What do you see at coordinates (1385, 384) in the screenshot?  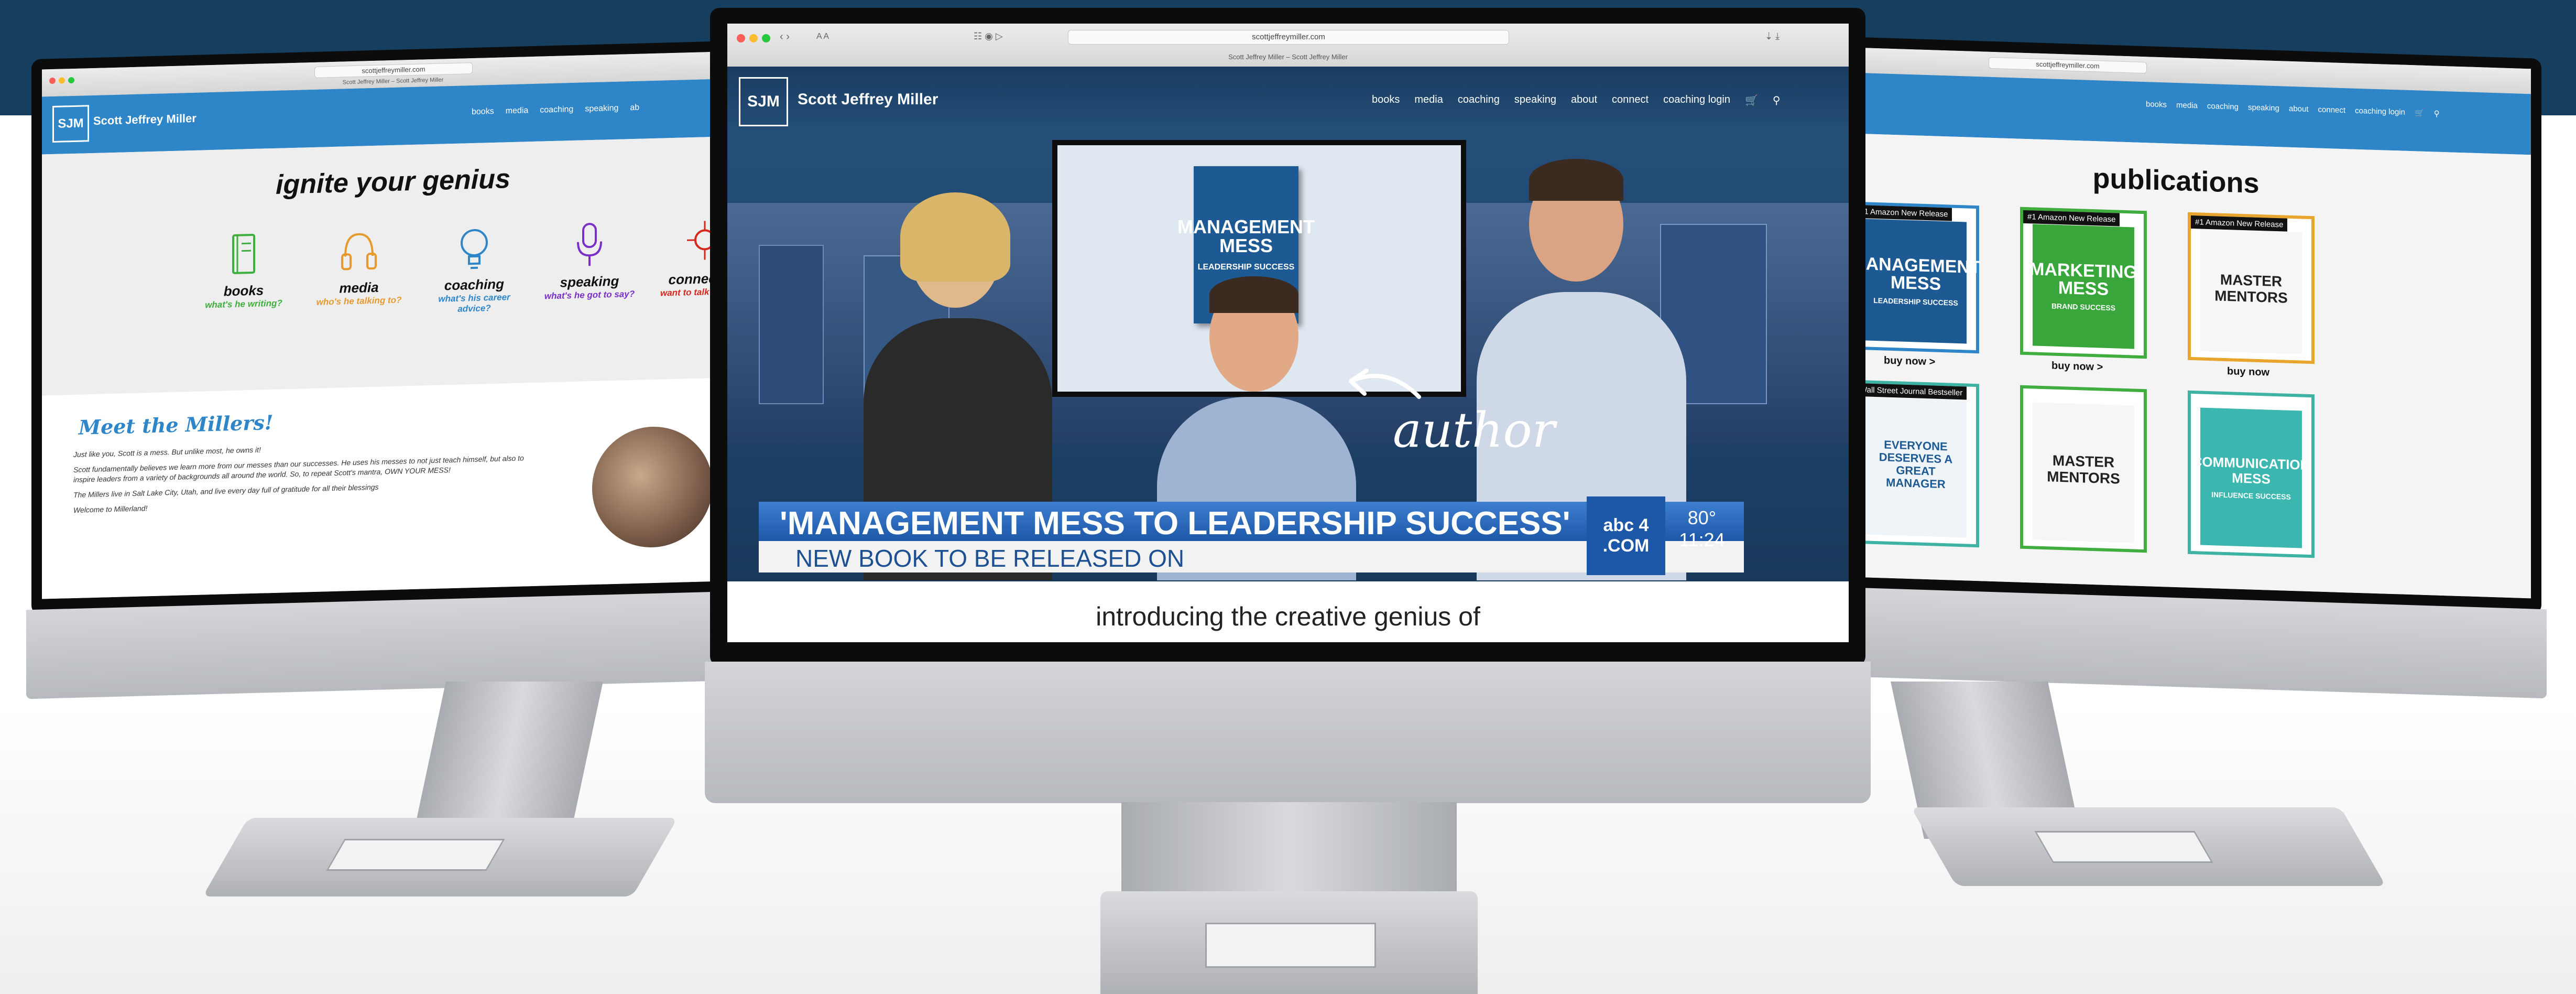 I see `arrow-icon` at bounding box center [1385, 384].